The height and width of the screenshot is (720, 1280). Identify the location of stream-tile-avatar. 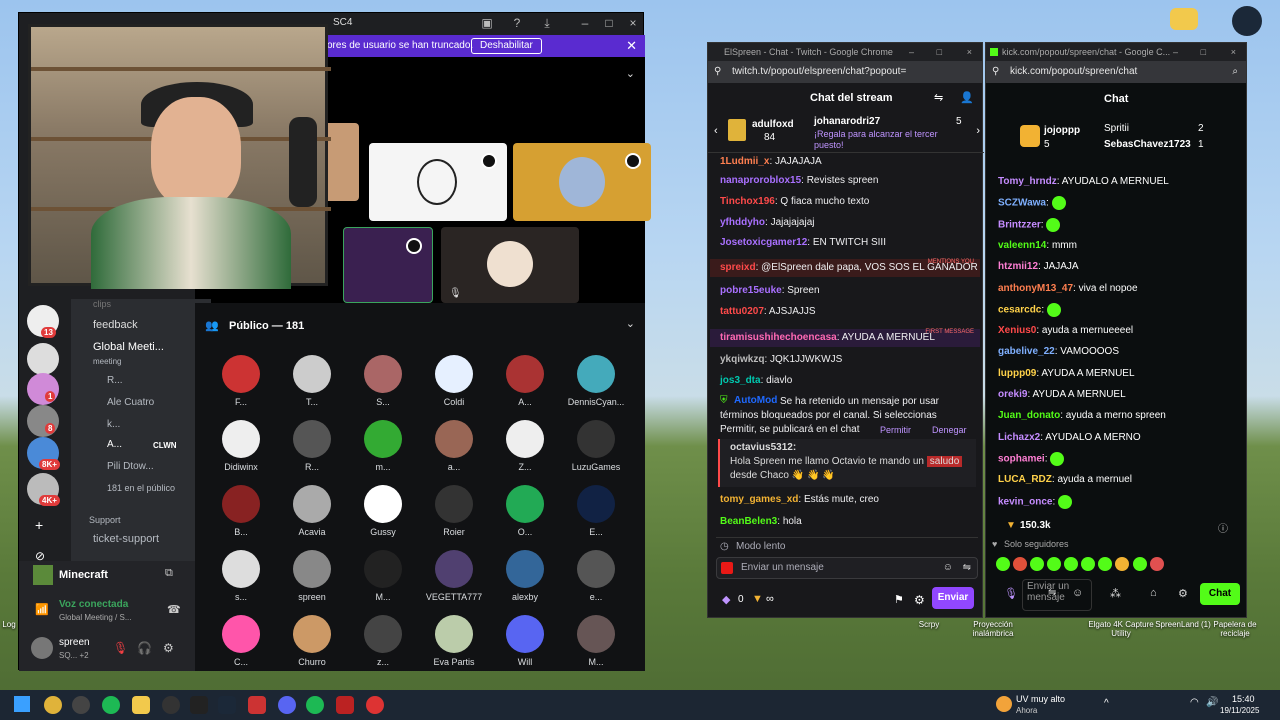
(582, 182).